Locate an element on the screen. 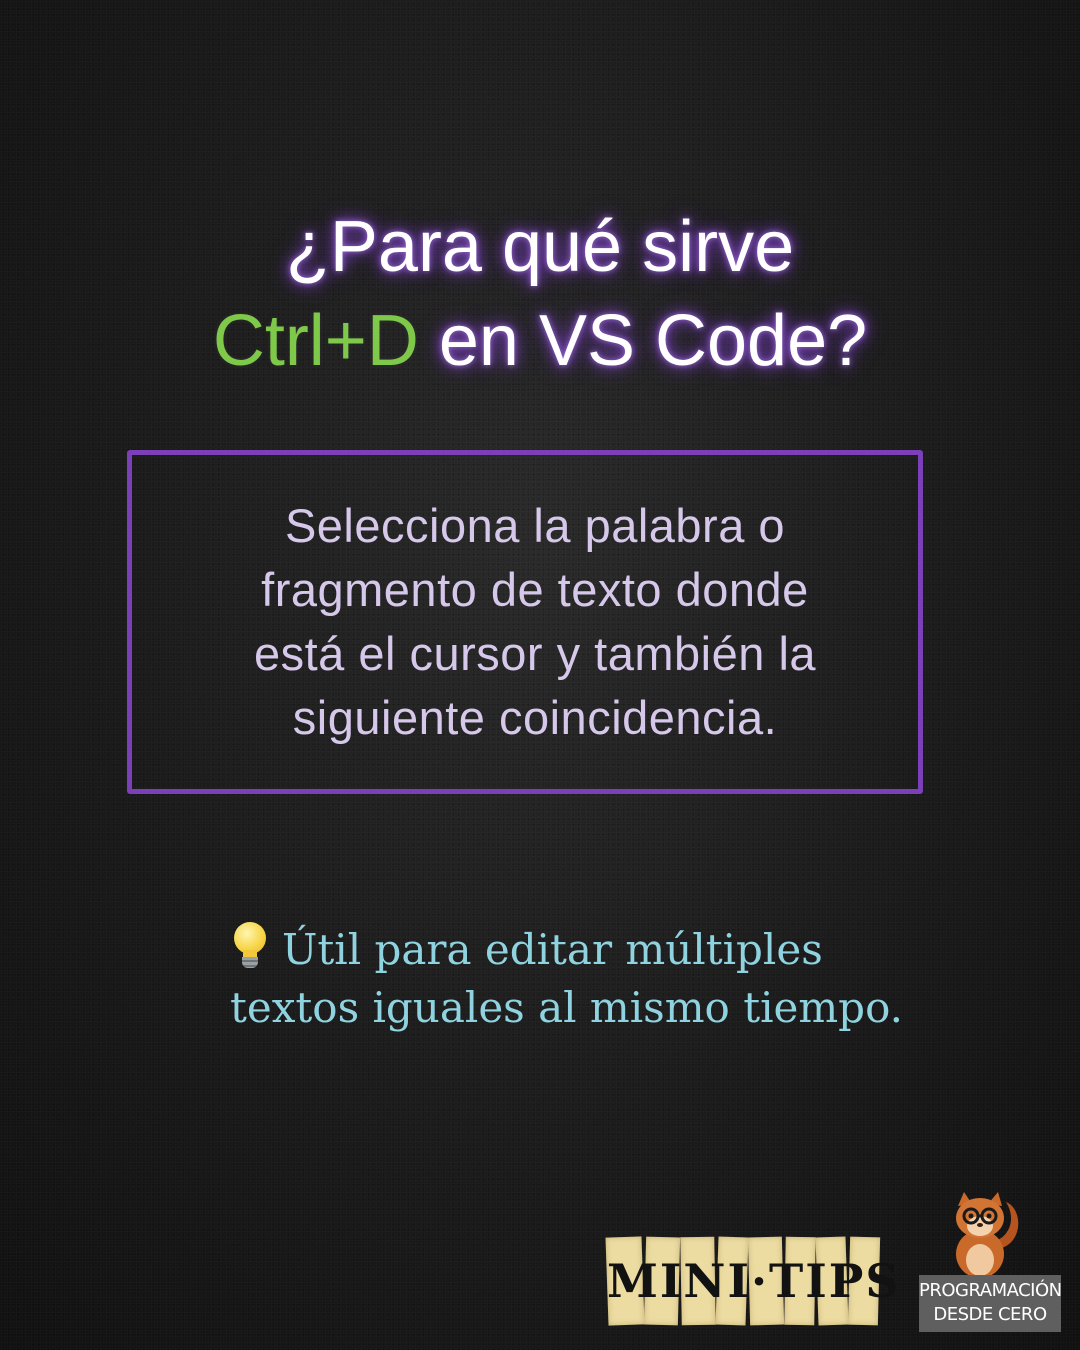 Image resolution: width=1080 pixels, height=1350 pixels. tip-line-1: Útil para editar múltiples is located at coordinates (580, 949).